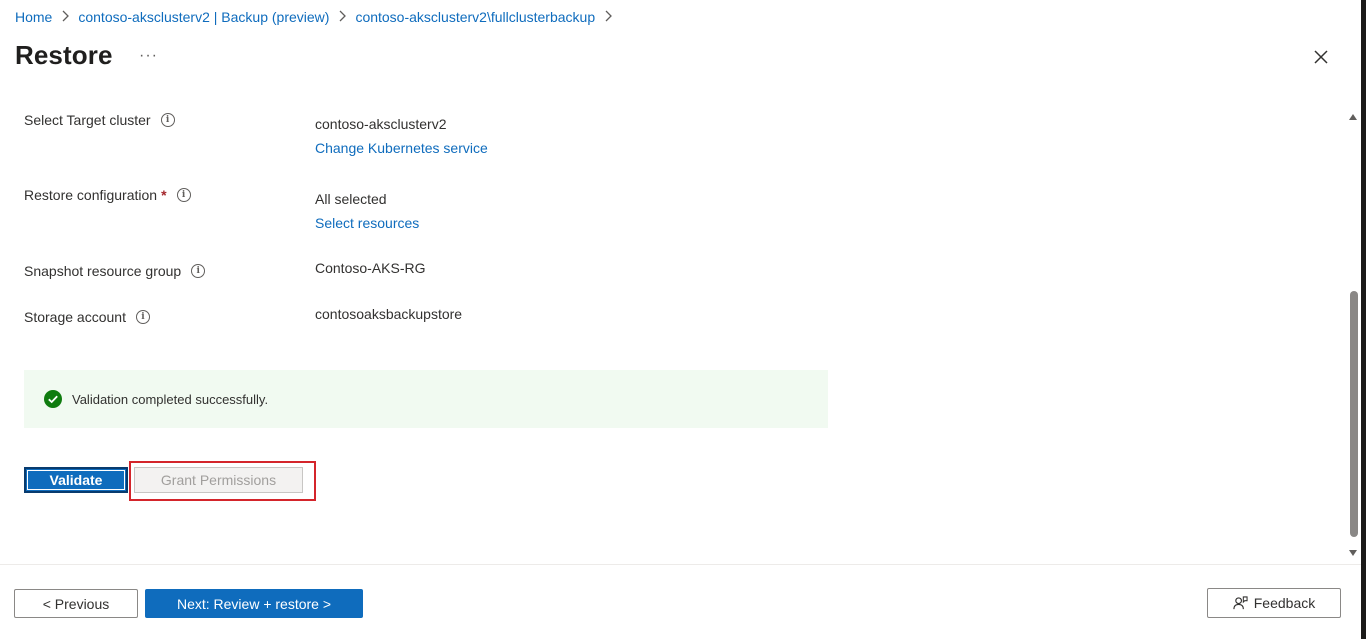  What do you see at coordinates (381, 124) in the screenshot?
I see `target-cluster-value: contoso-aksclusterv2` at bounding box center [381, 124].